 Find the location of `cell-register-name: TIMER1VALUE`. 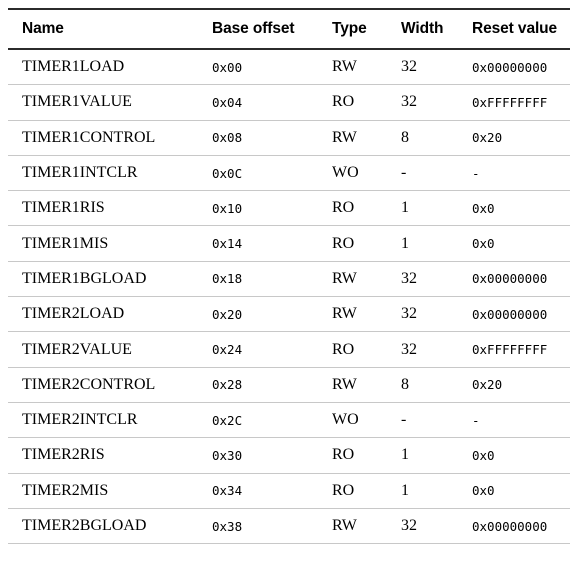

cell-register-name: TIMER1VALUE is located at coordinates (77, 102).